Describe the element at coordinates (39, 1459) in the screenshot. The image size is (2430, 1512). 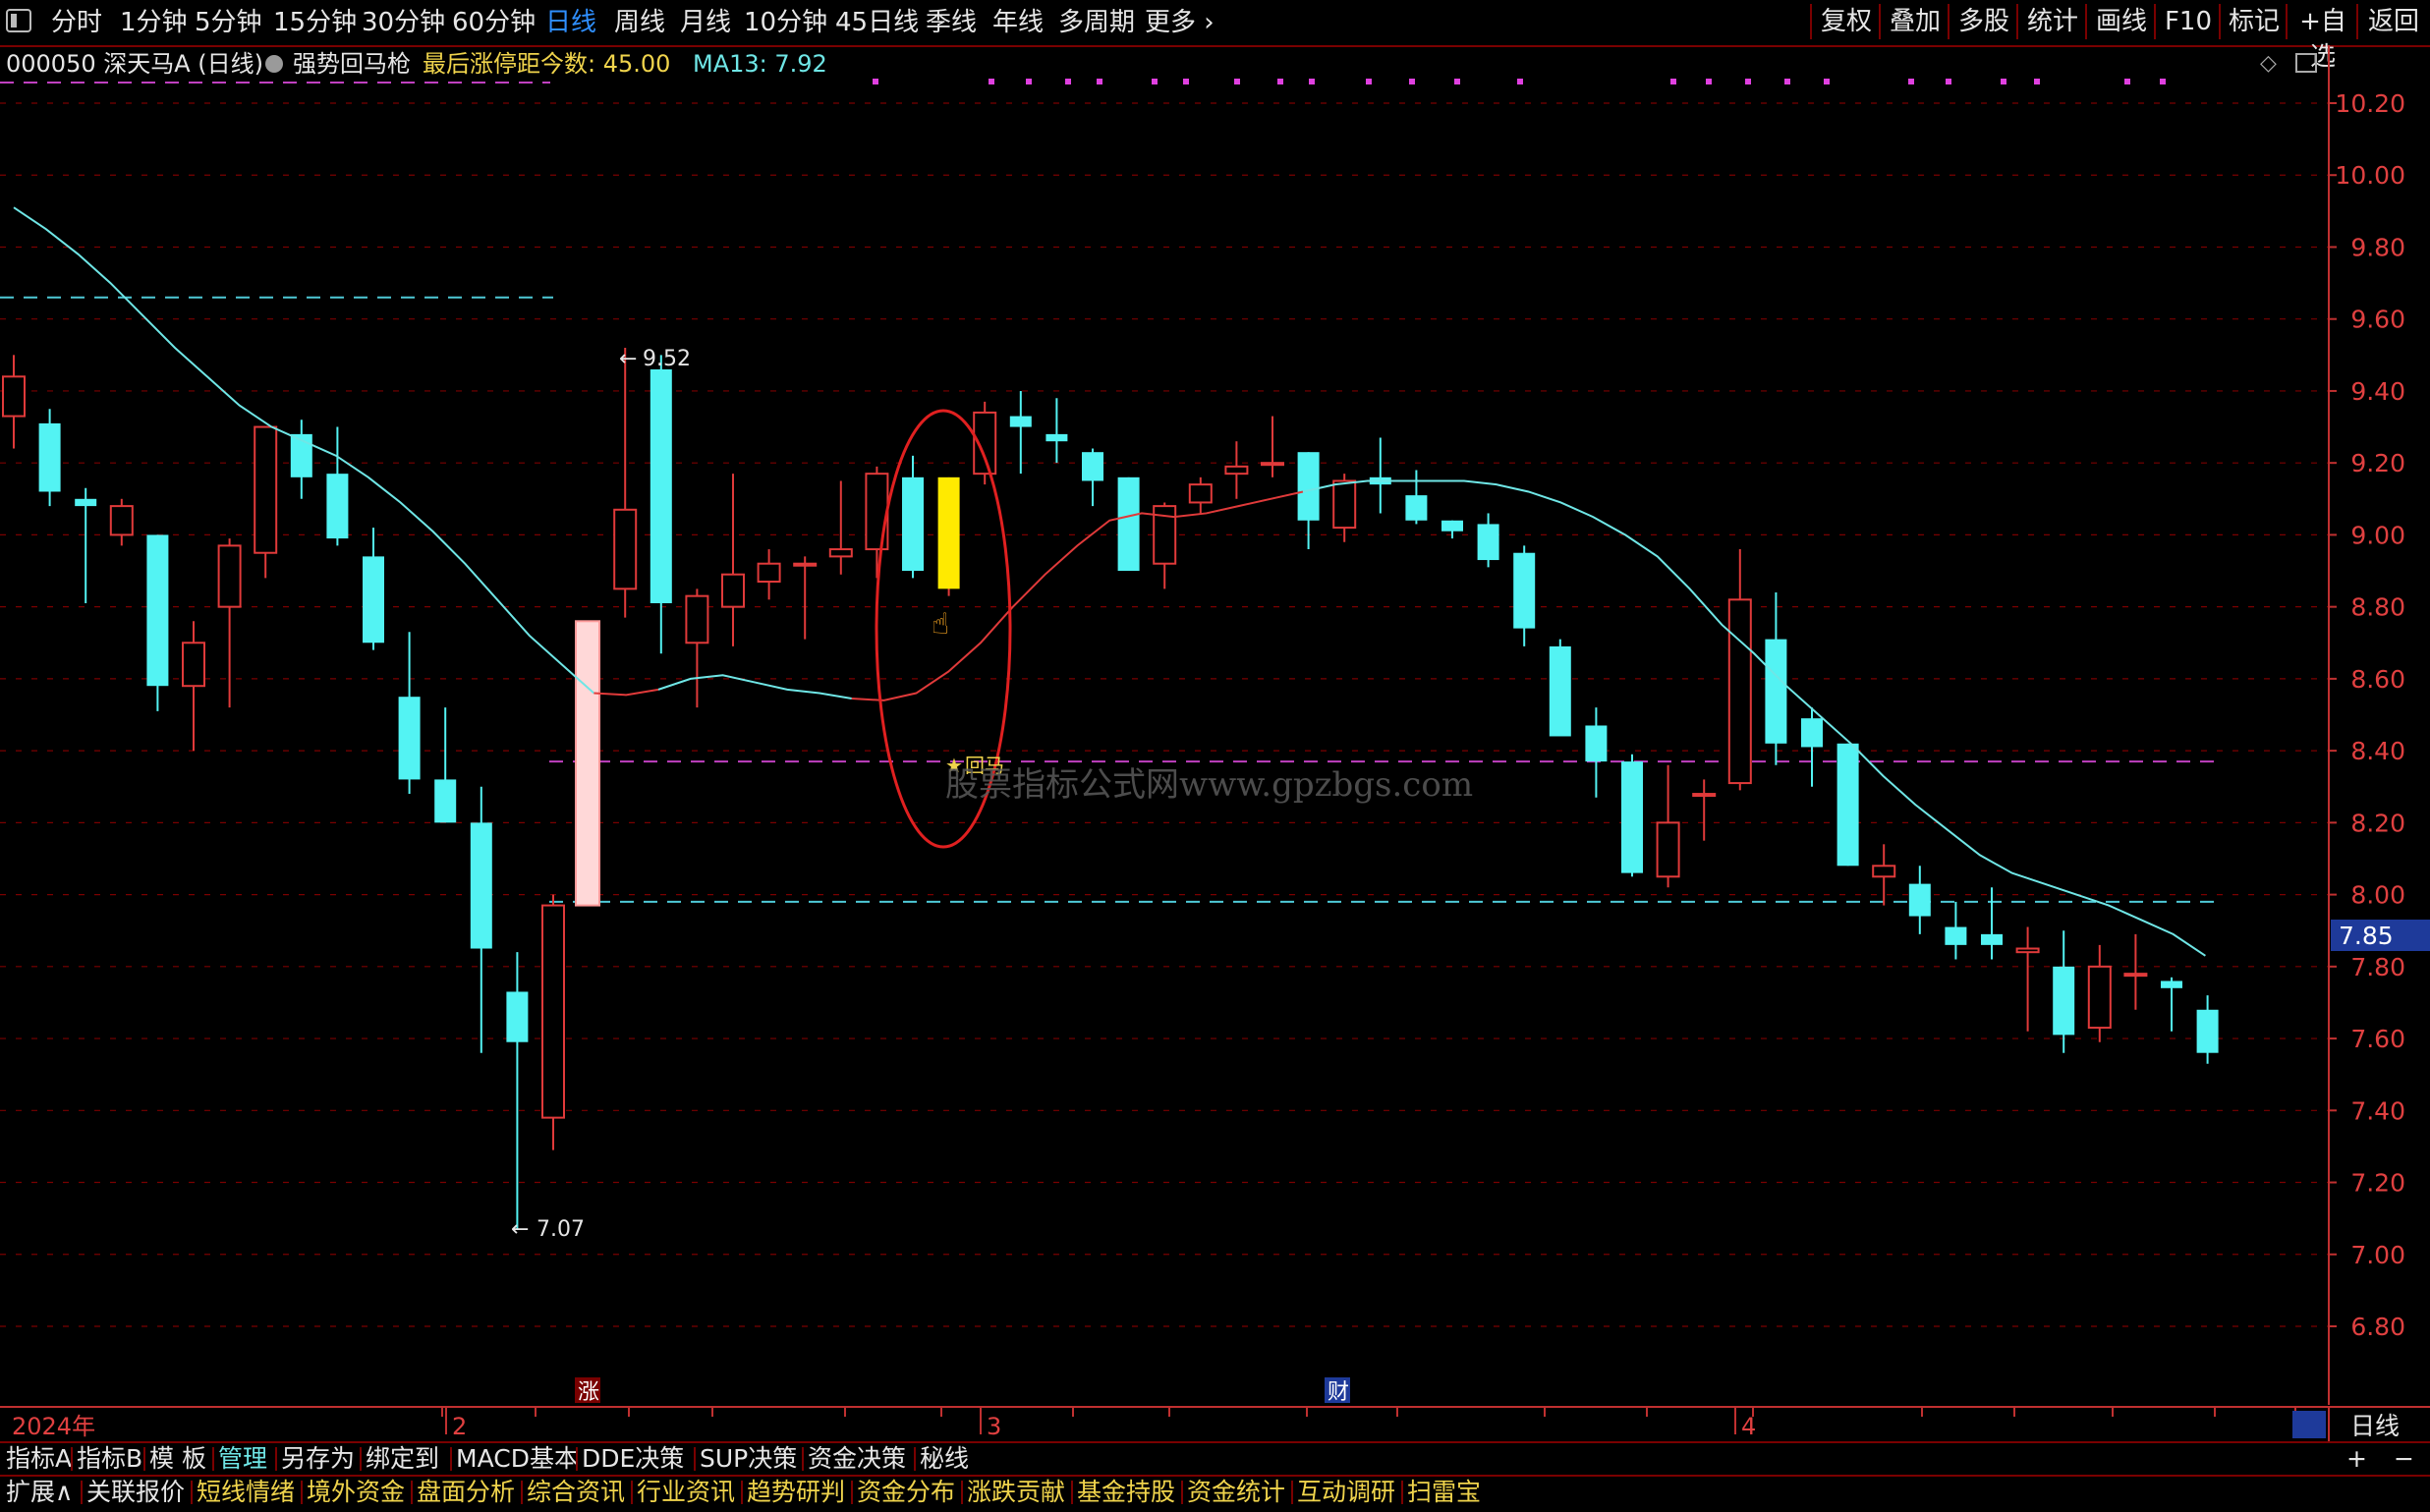
I see `indicator-tab: 指标A` at that location.